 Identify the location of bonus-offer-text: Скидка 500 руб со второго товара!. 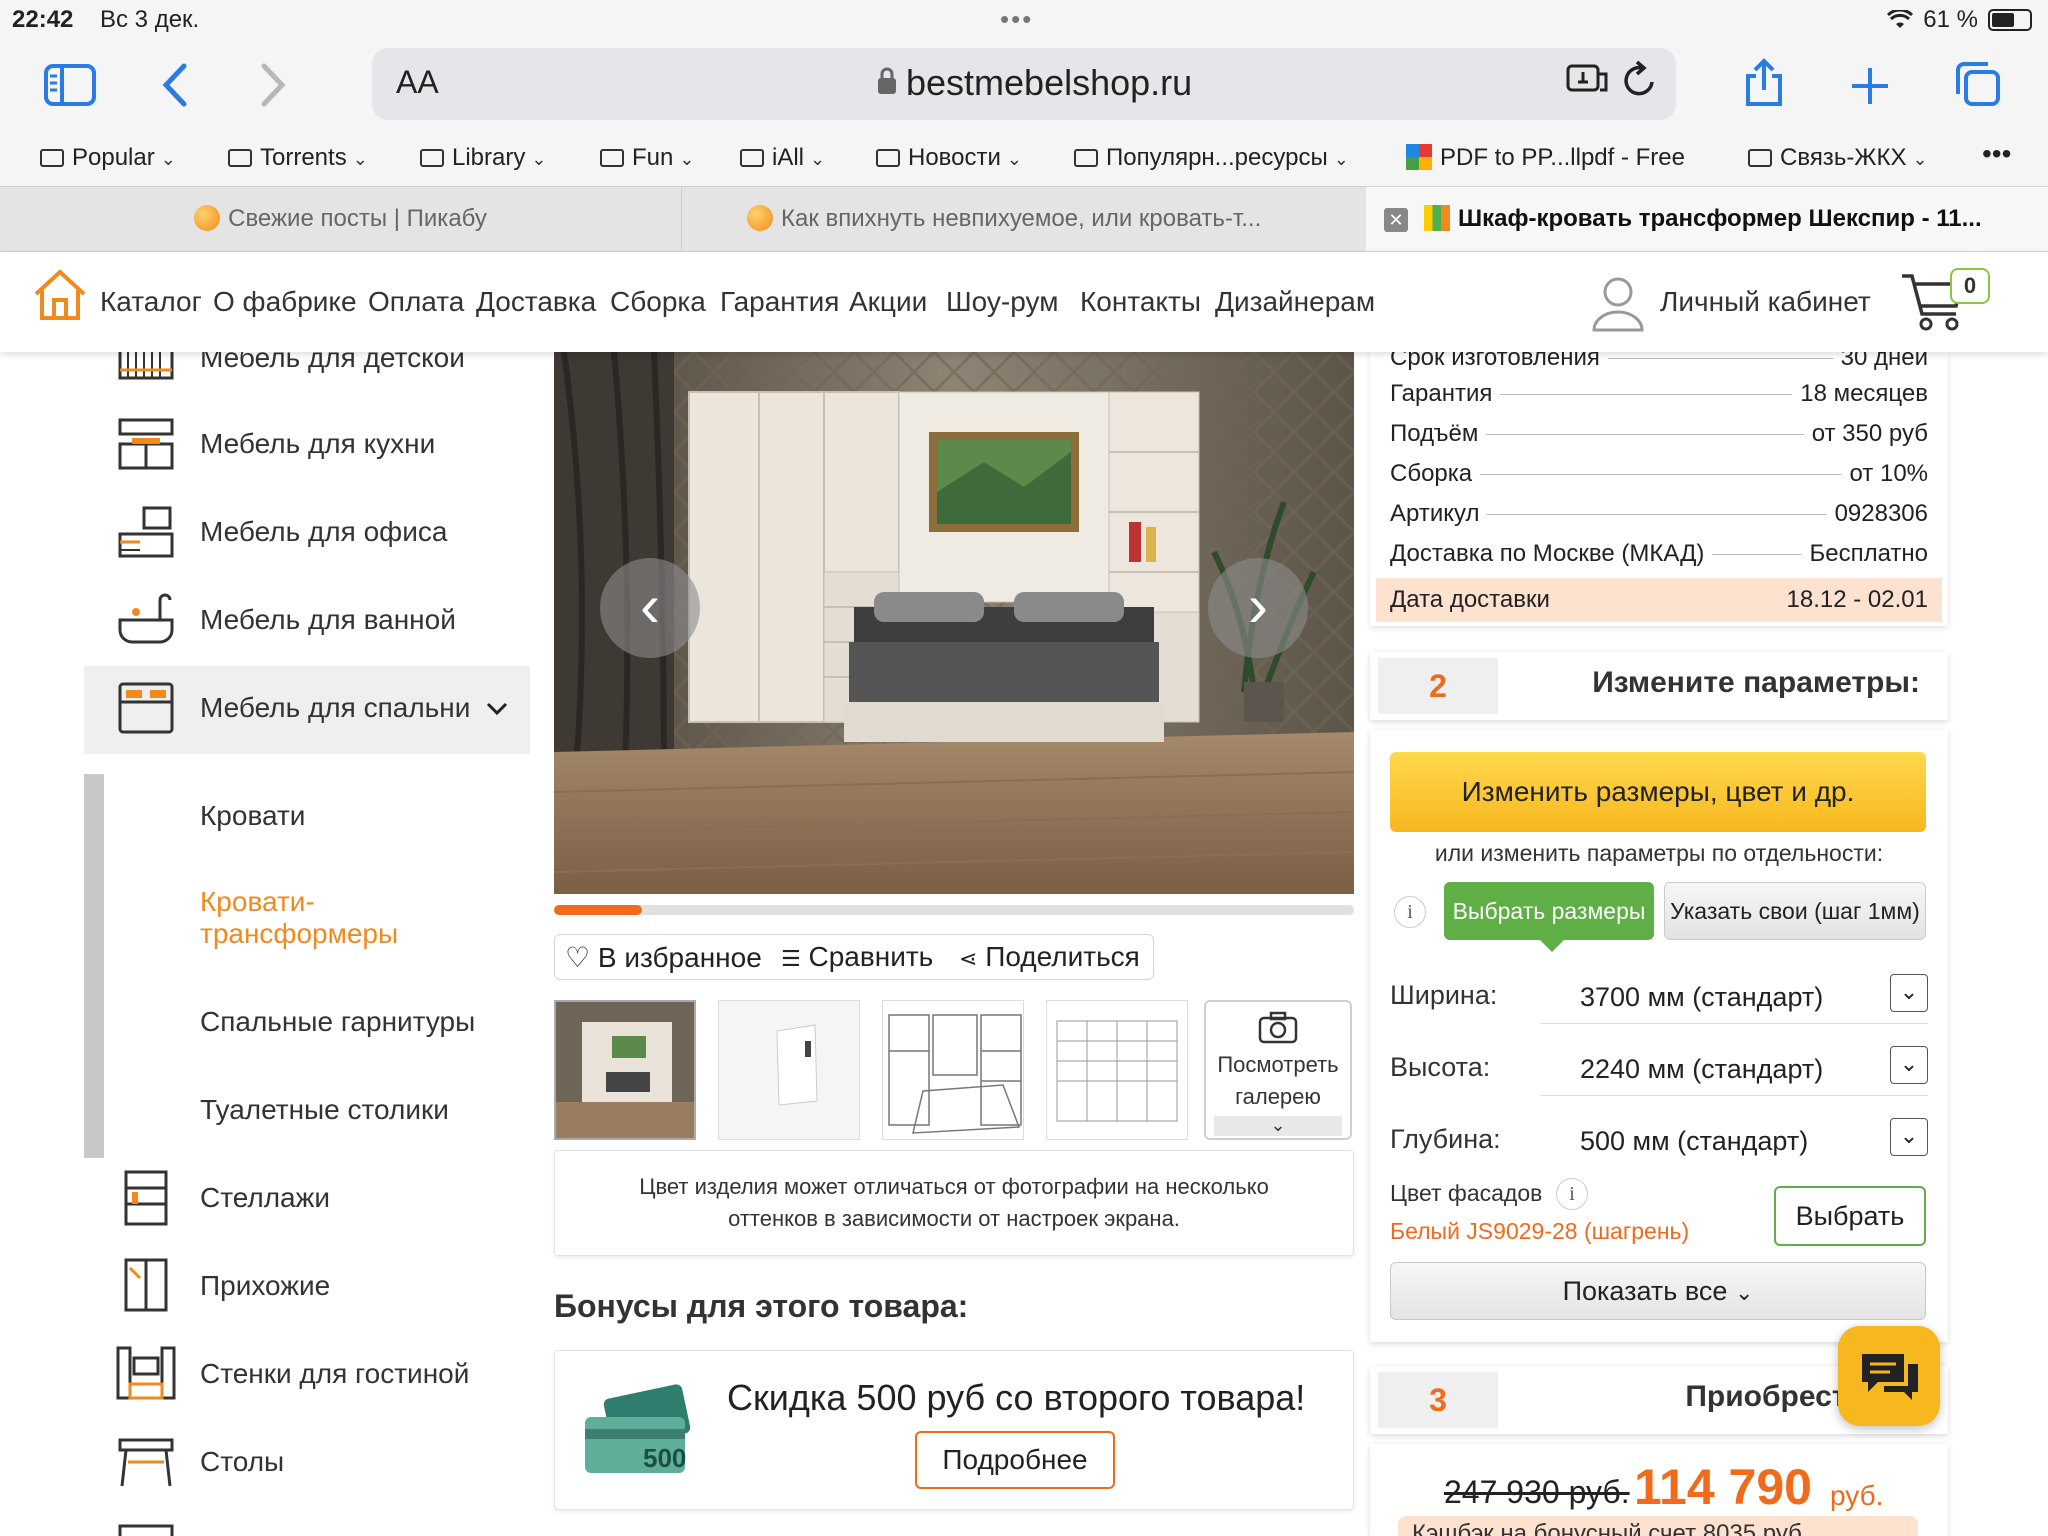
(1016, 1397).